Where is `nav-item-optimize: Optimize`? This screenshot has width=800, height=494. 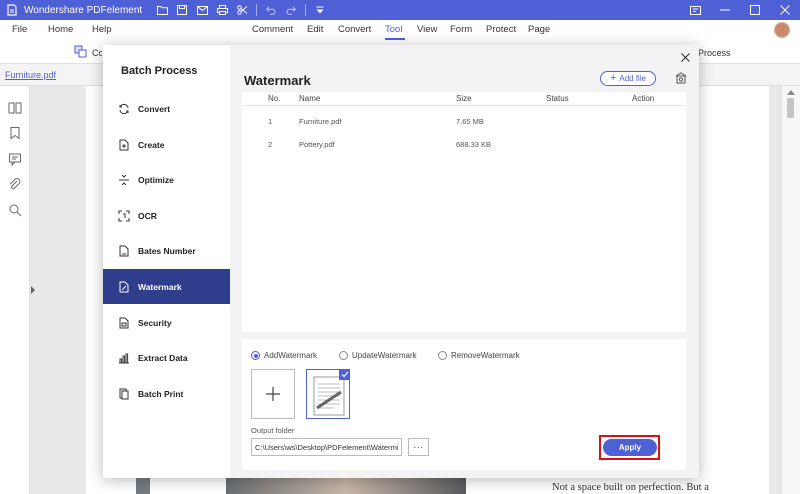
nav-item-optimize: Optimize is located at coordinates (166, 179).